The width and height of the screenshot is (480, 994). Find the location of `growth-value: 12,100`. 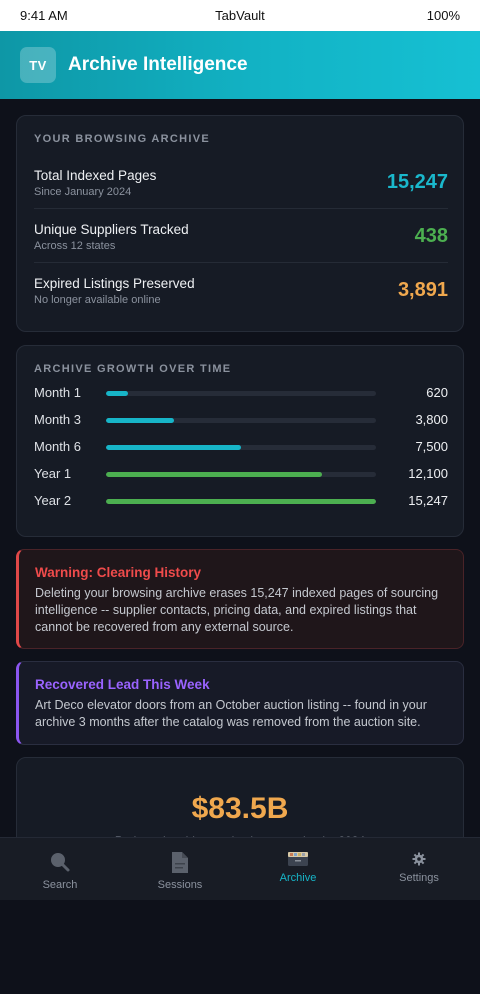

growth-value: 12,100 is located at coordinates (428, 473).